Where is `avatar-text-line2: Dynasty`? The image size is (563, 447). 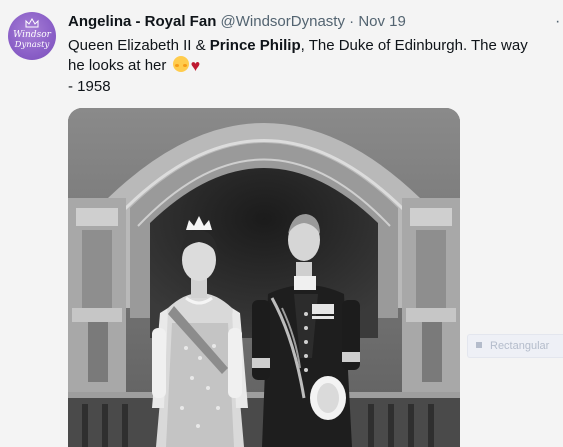 avatar-text-line2: Dynasty is located at coordinates (32, 45).